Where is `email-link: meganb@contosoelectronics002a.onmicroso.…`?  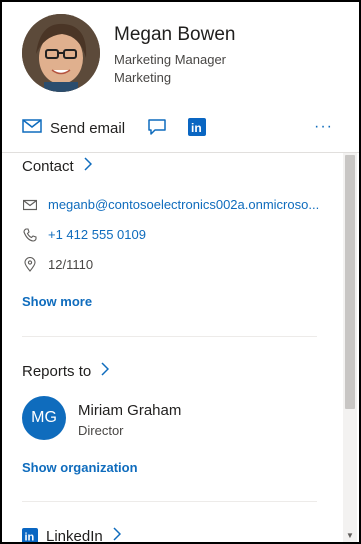
email-link: meganb@contosoelectronics002a.onmicroso.… is located at coordinates (183, 204).